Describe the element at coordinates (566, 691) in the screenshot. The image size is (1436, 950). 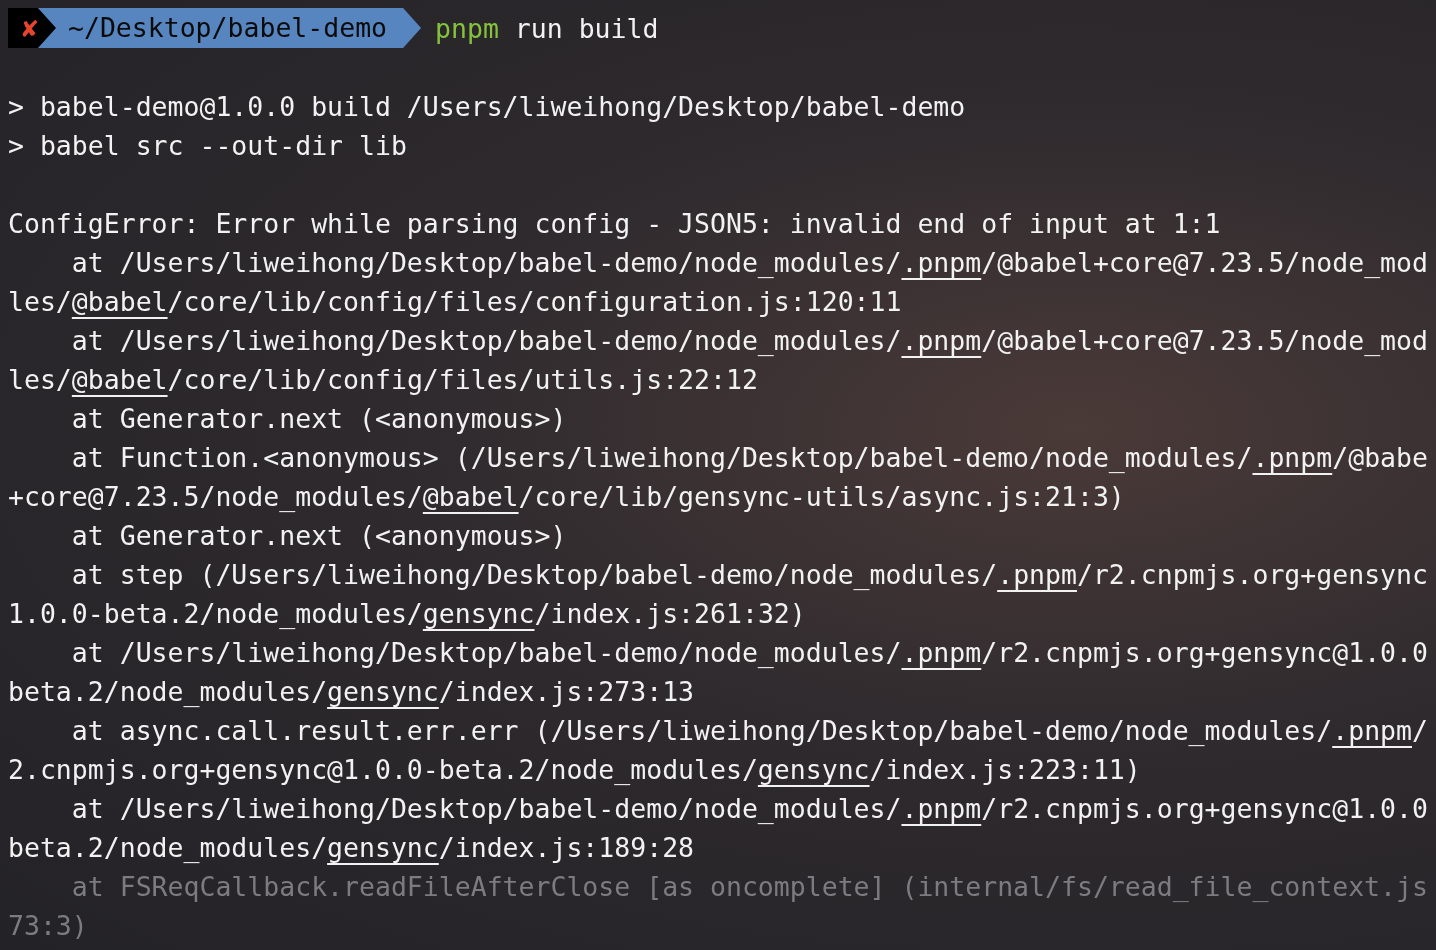
I see `output-text: /index.js:273:13` at that location.